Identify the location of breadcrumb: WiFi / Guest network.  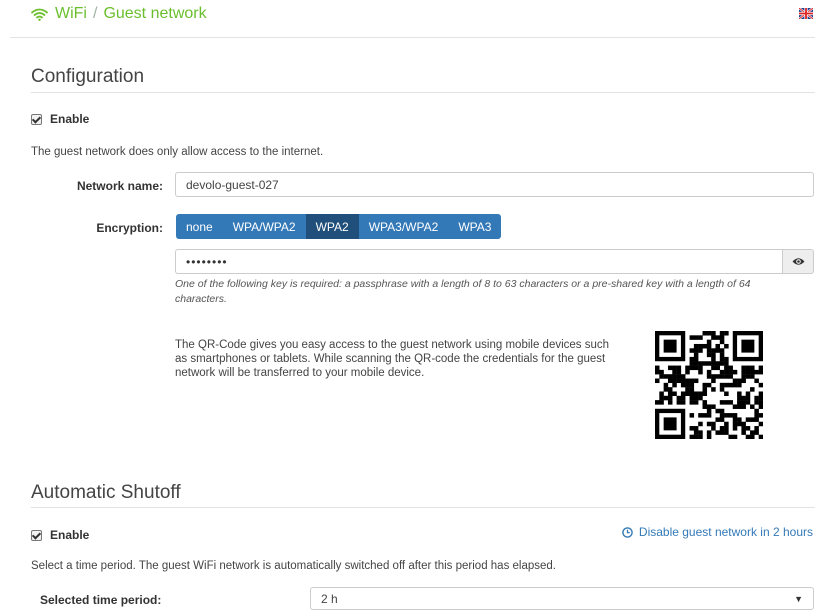
(119, 14).